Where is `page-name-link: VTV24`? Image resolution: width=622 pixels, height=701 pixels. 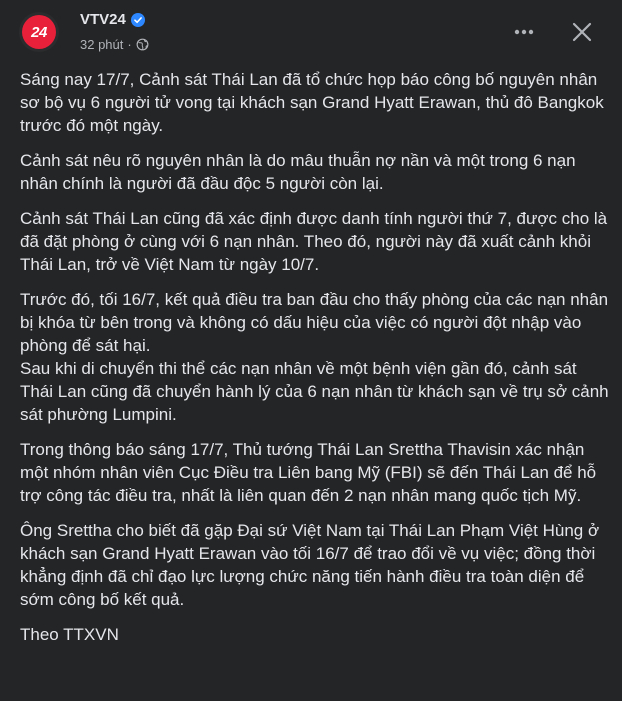 page-name-link: VTV24 is located at coordinates (103, 19).